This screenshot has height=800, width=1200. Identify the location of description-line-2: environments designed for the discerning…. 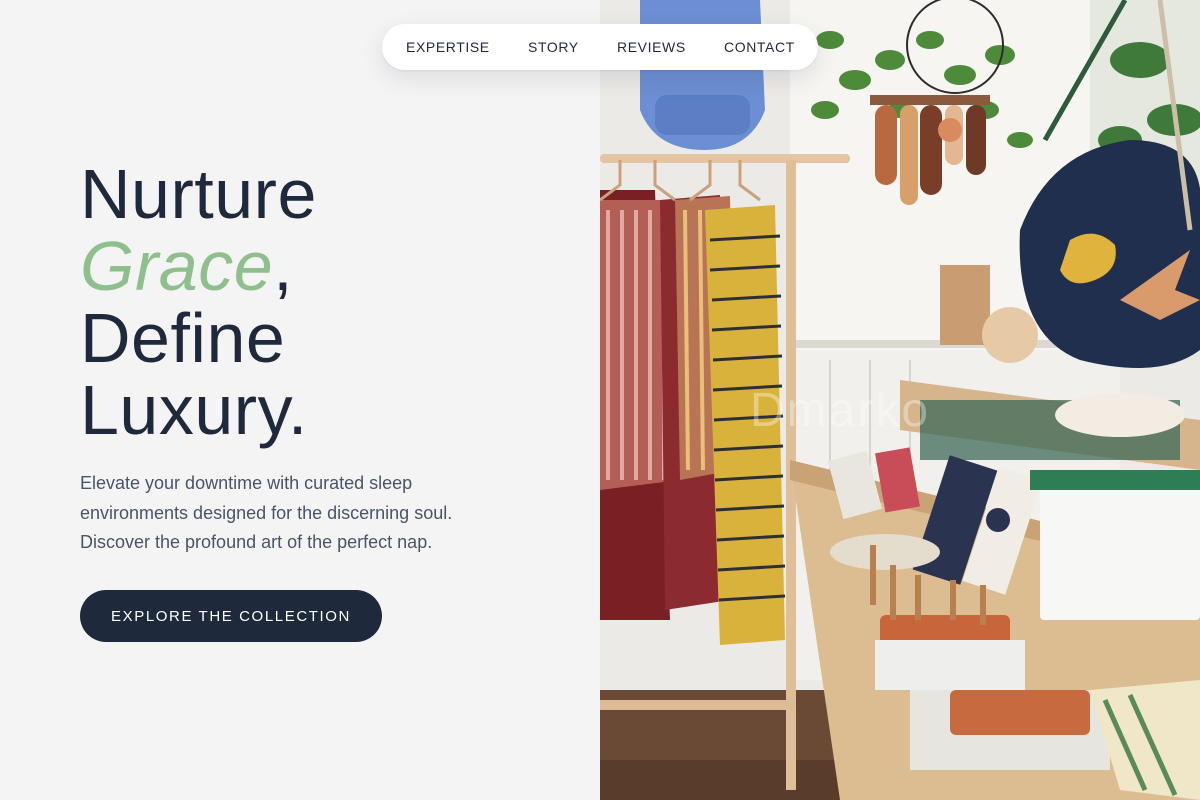
(266, 512).